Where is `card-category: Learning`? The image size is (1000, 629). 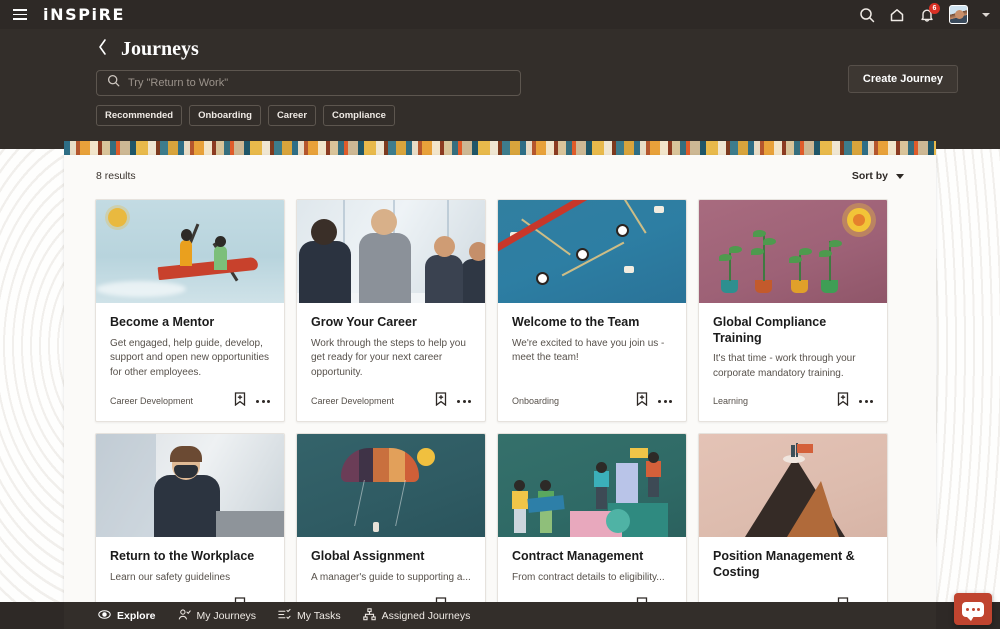
card-category: Learning is located at coordinates (731, 401).